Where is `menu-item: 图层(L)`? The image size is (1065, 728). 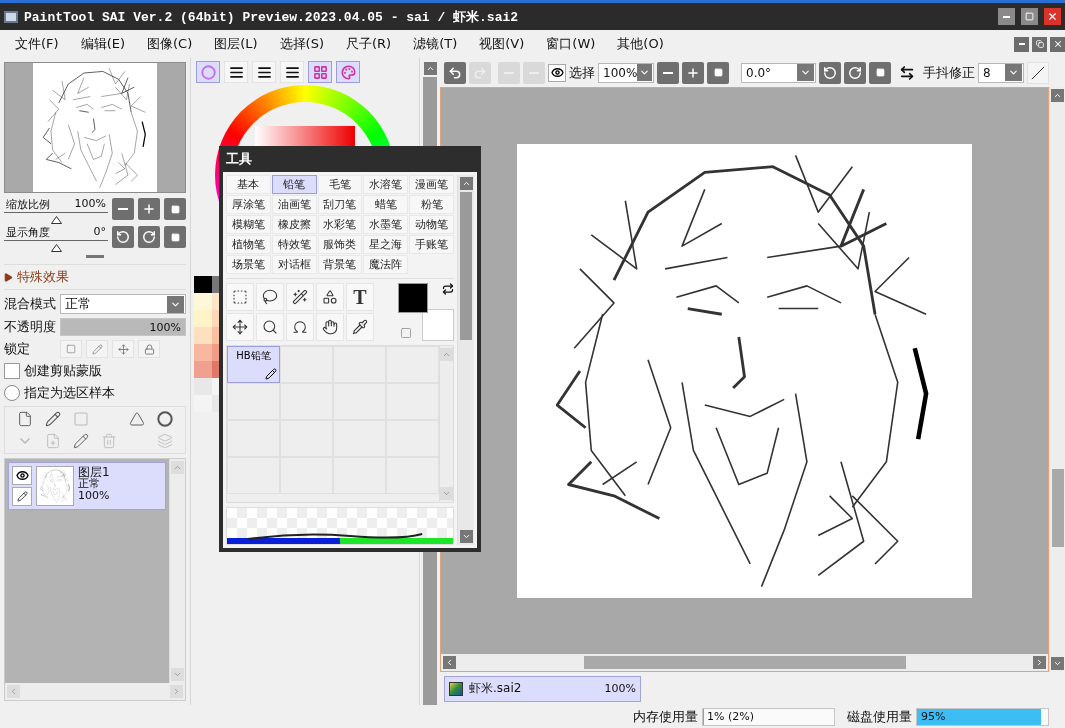 menu-item: 图层(L) is located at coordinates (236, 44).